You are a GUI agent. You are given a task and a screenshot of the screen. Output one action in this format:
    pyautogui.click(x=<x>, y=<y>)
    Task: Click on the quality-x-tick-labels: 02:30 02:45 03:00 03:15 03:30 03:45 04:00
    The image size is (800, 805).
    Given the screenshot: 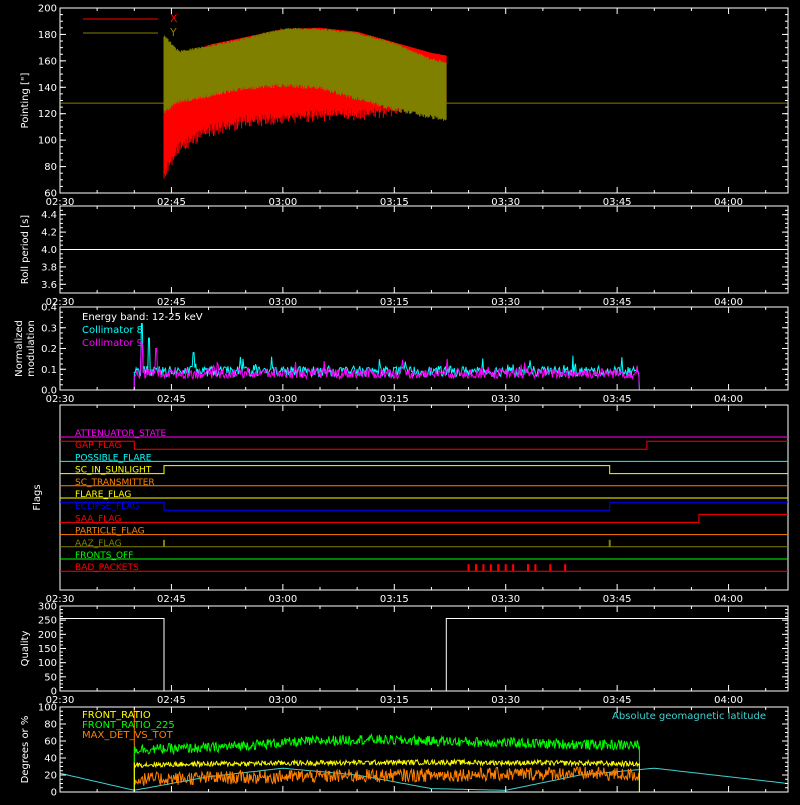 What is the action you would take?
    pyautogui.click(x=394, y=700)
    